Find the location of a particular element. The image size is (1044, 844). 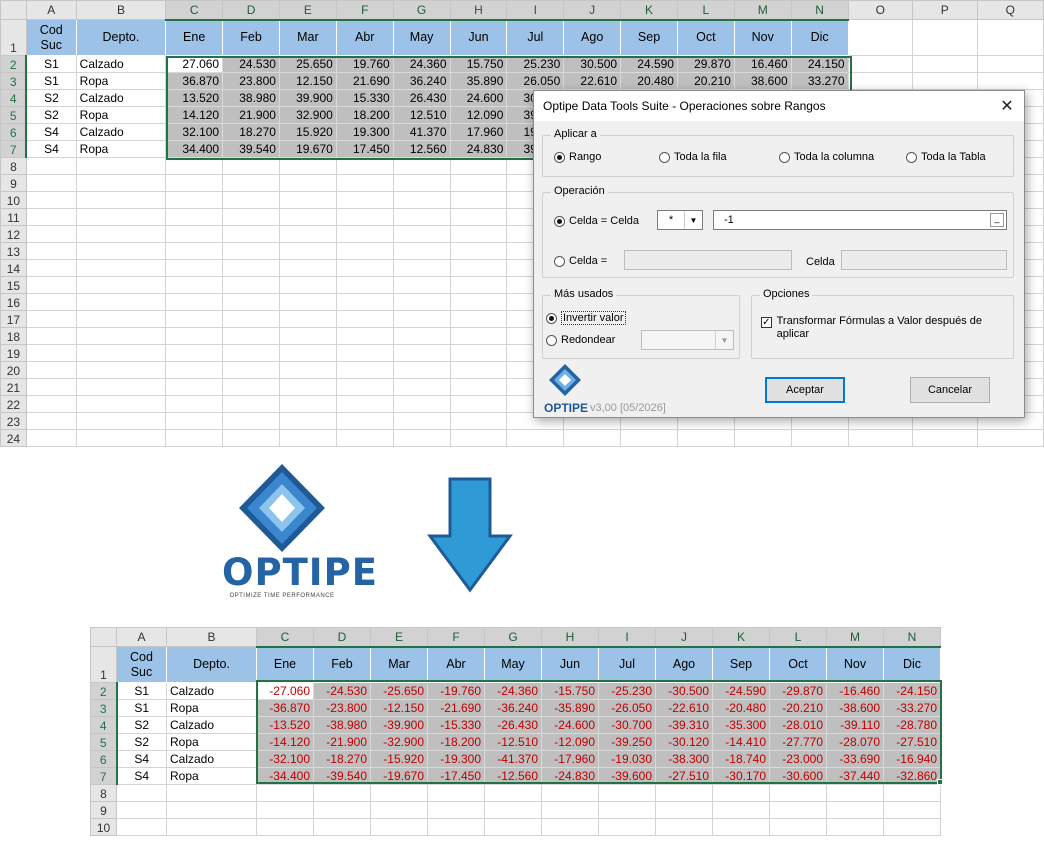

value-cell: -18.740 is located at coordinates (741, 759).